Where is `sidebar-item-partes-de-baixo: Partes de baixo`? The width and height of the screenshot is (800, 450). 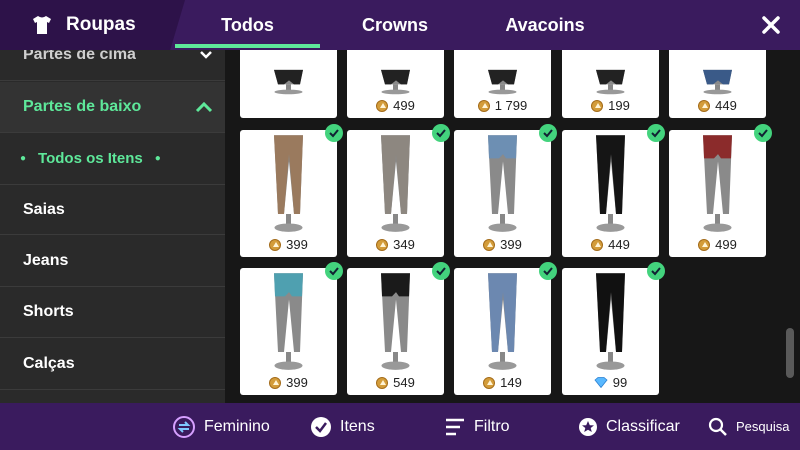
sidebar-item-partes-de-baixo: Partes de baixo is located at coordinates (112, 107).